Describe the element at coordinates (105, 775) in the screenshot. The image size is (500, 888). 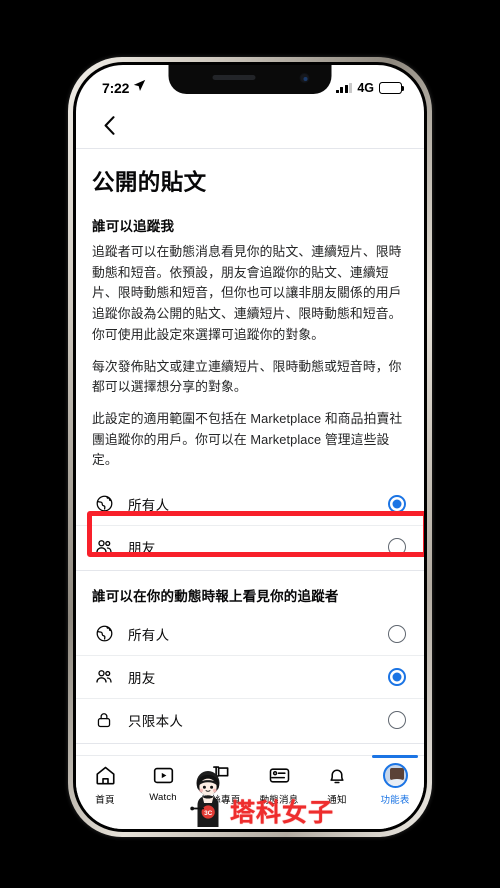
I see `home-icon` at that location.